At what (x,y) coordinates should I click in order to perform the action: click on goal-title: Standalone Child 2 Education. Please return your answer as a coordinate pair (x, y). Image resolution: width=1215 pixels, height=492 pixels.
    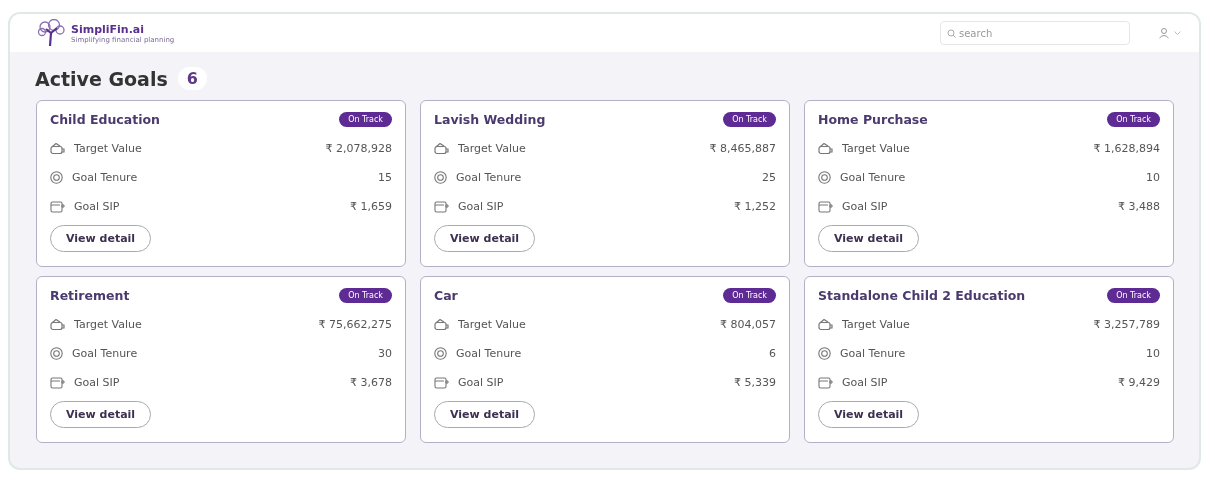
    Looking at the image, I should click on (922, 295).